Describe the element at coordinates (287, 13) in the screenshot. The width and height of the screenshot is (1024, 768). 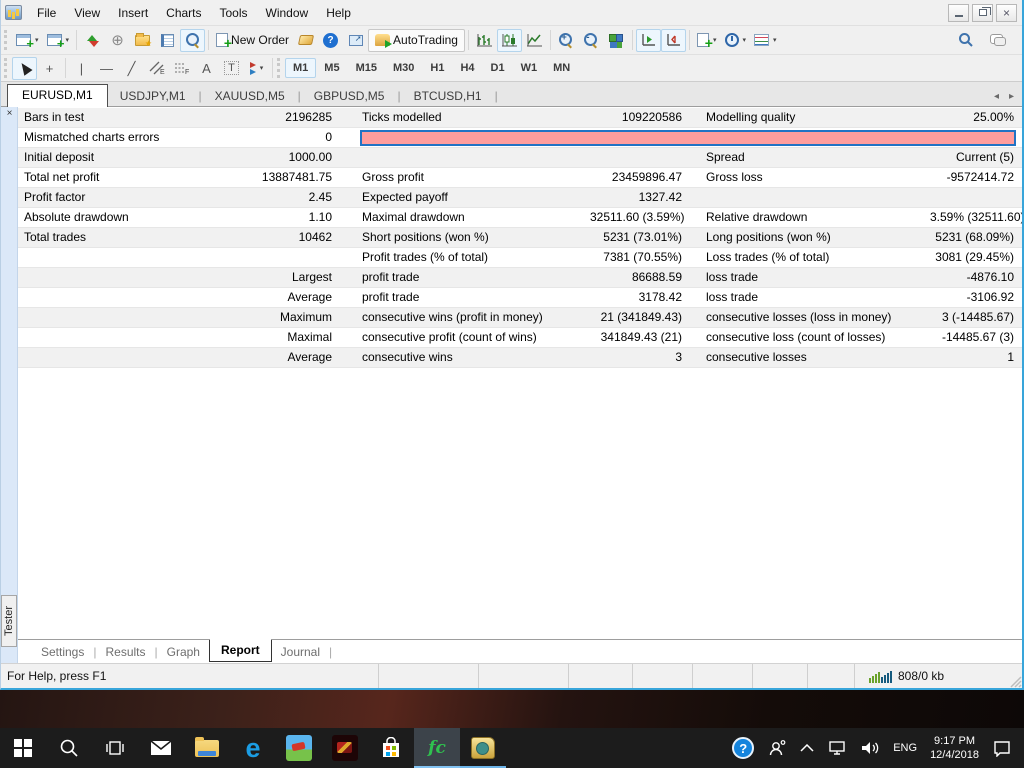
I see `menu-window: Window` at that location.